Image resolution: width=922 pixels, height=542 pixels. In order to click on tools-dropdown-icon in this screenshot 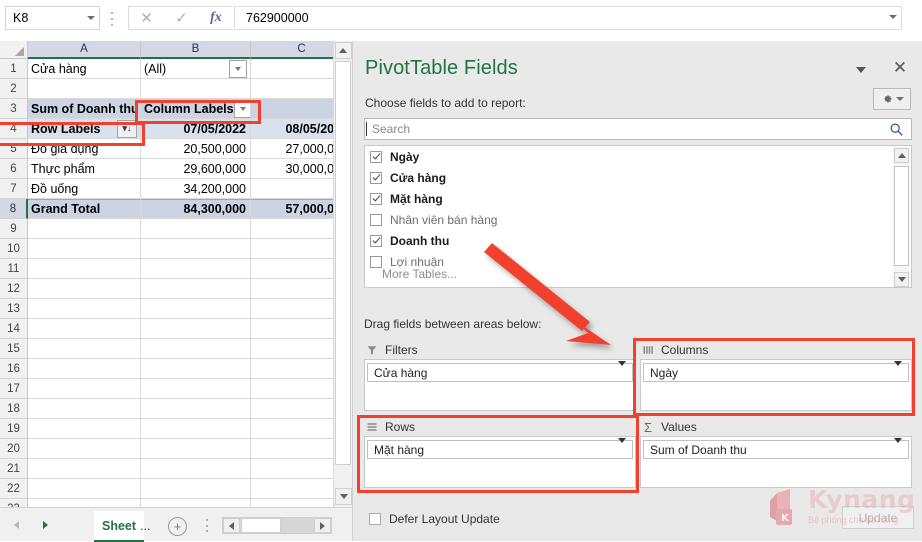, I will do `click(899, 99)`.